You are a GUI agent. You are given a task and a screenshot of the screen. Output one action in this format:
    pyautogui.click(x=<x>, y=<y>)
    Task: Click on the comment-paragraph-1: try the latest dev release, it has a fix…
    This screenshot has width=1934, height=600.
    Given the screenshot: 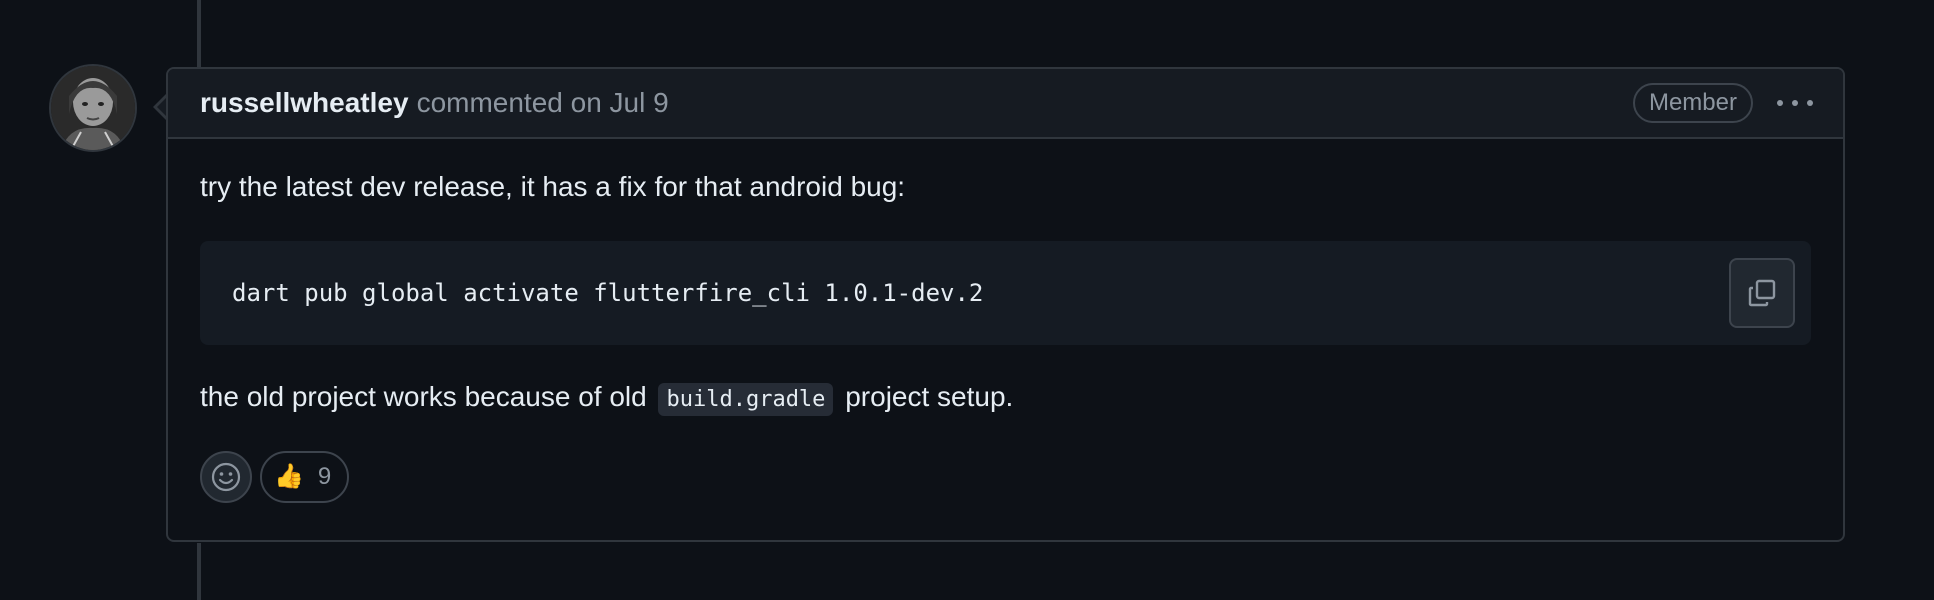 What is the action you would take?
    pyautogui.click(x=553, y=186)
    